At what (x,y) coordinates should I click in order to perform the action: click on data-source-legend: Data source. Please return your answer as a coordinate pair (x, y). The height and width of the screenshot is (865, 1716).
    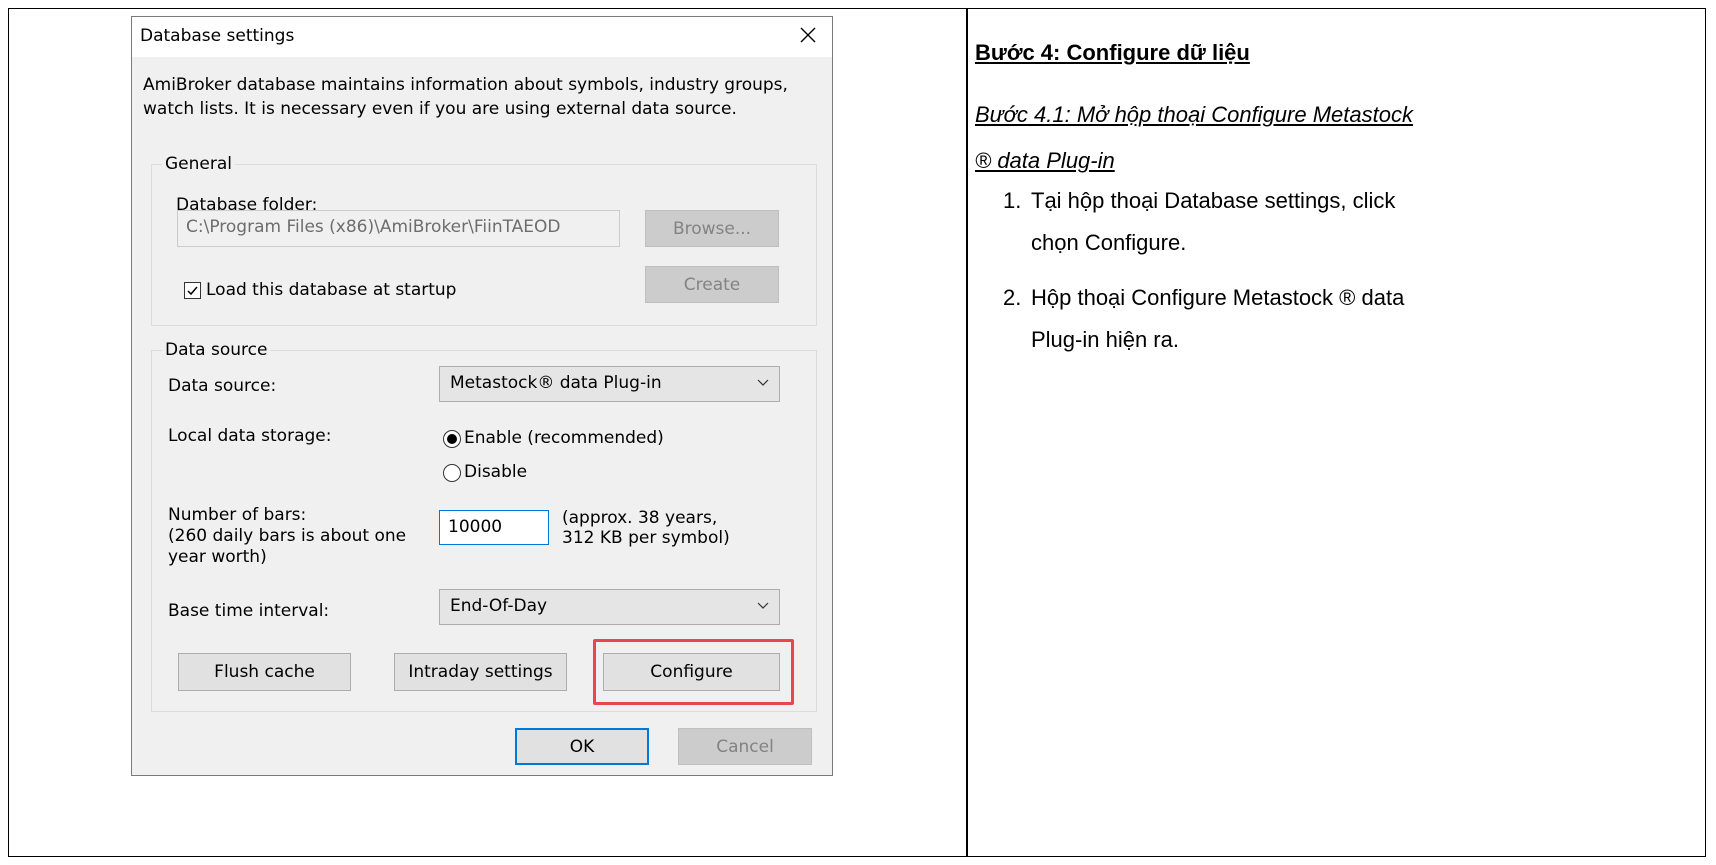
    Looking at the image, I should click on (216, 350).